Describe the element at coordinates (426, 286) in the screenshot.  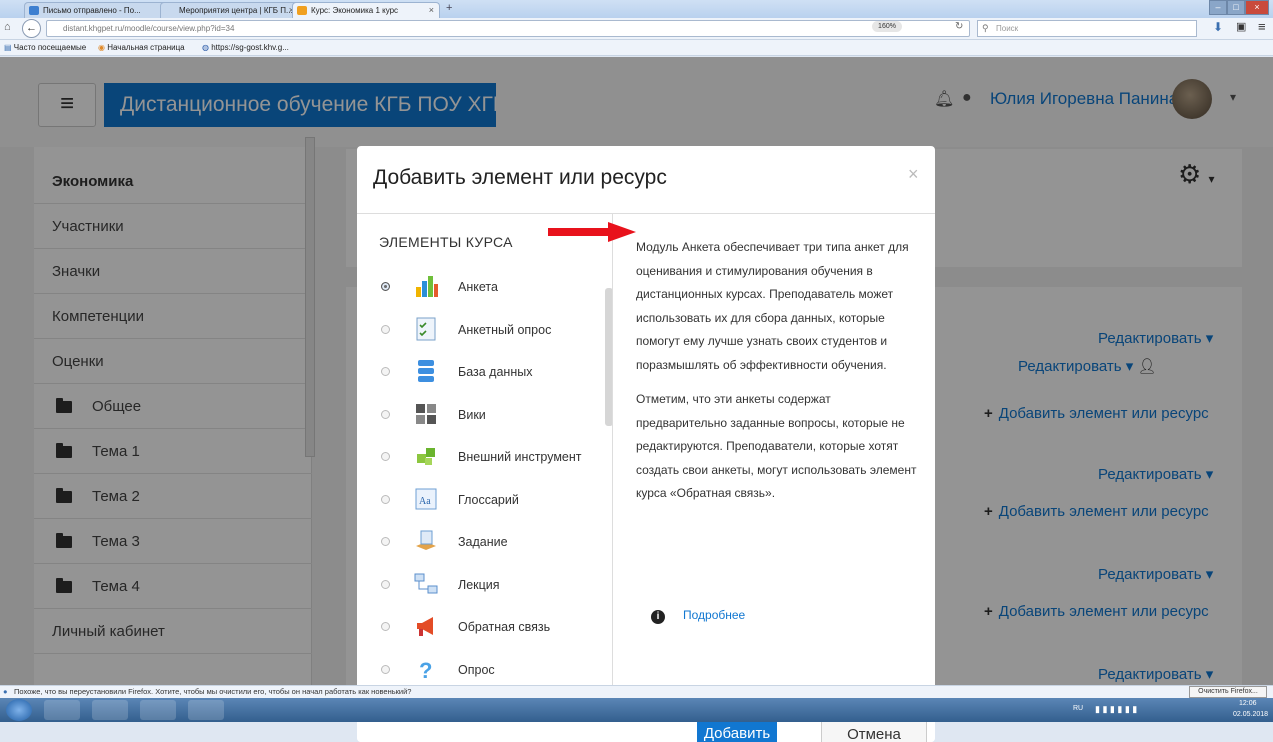
I see `survey-chart-icon` at that location.